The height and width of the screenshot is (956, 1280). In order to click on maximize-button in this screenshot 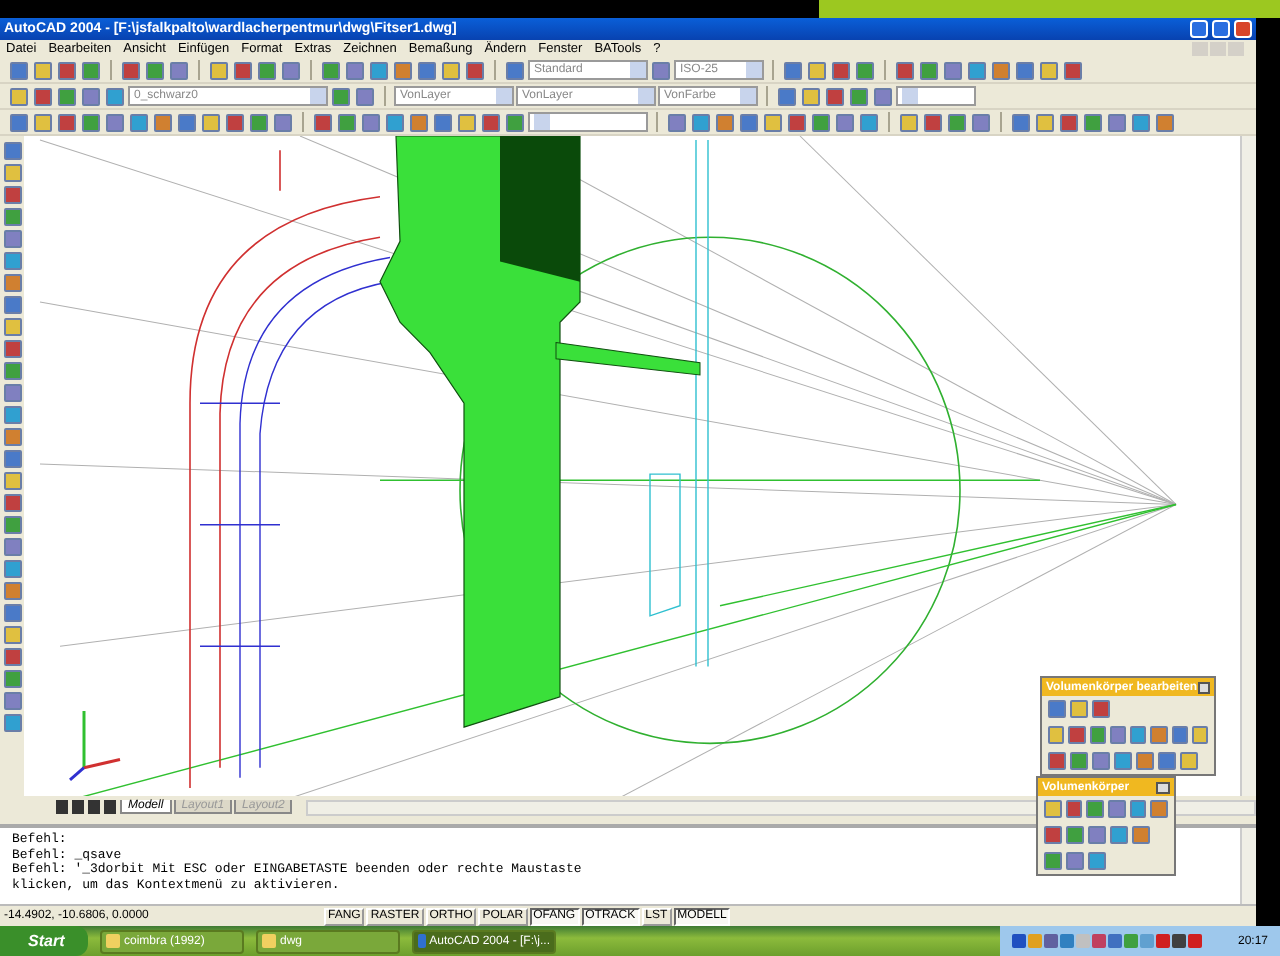, I will do `click(1221, 29)`.